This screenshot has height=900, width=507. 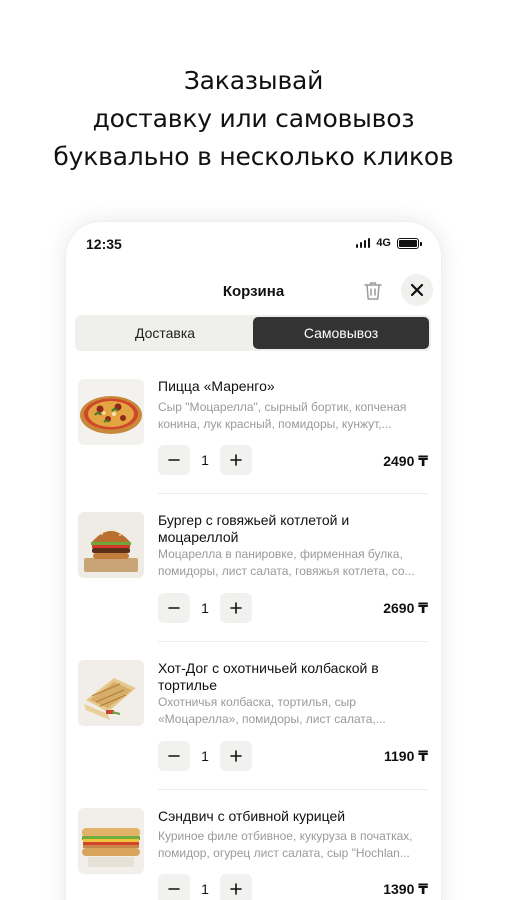 What do you see at coordinates (111, 693) in the screenshot?
I see `hotdog-image` at bounding box center [111, 693].